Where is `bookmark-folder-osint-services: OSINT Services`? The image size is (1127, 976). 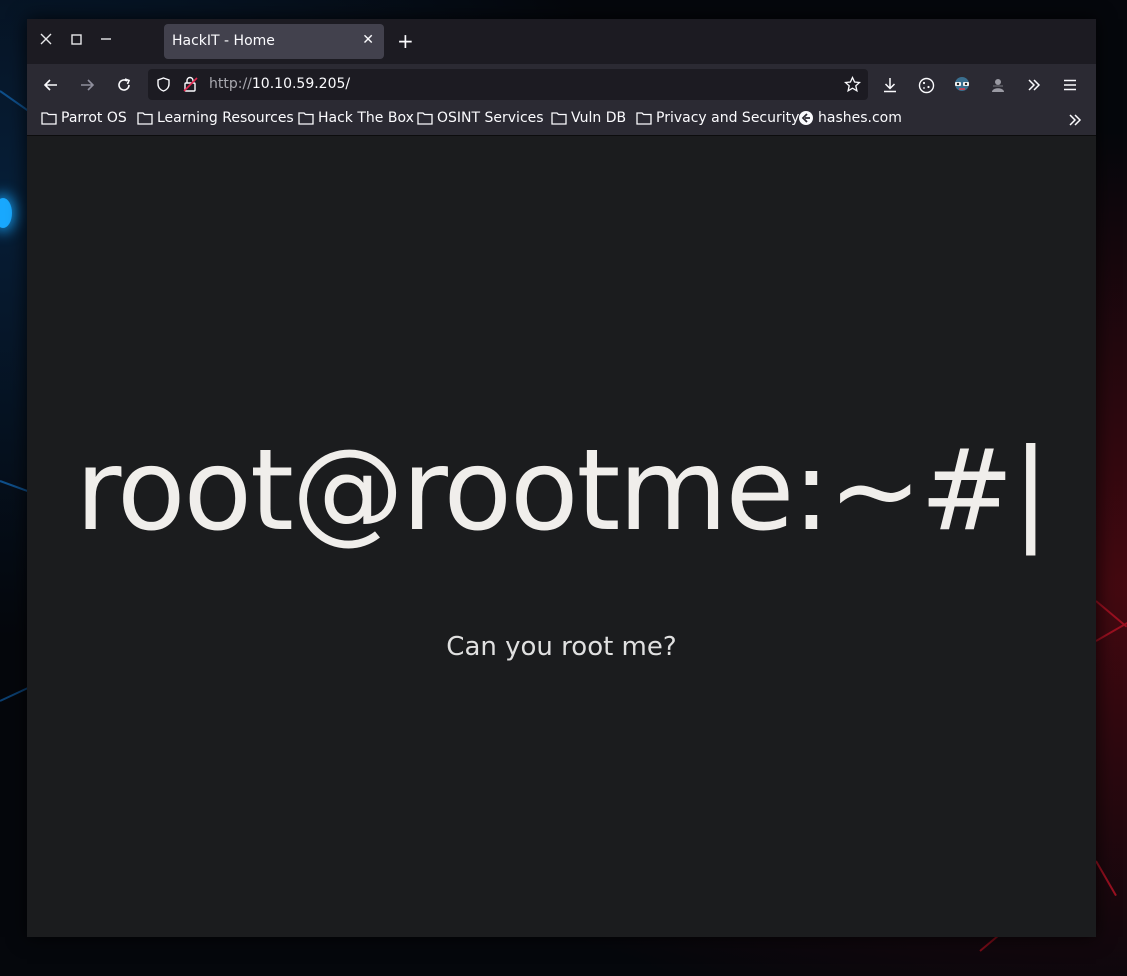 bookmark-folder-osint-services: OSINT Services is located at coordinates (480, 118).